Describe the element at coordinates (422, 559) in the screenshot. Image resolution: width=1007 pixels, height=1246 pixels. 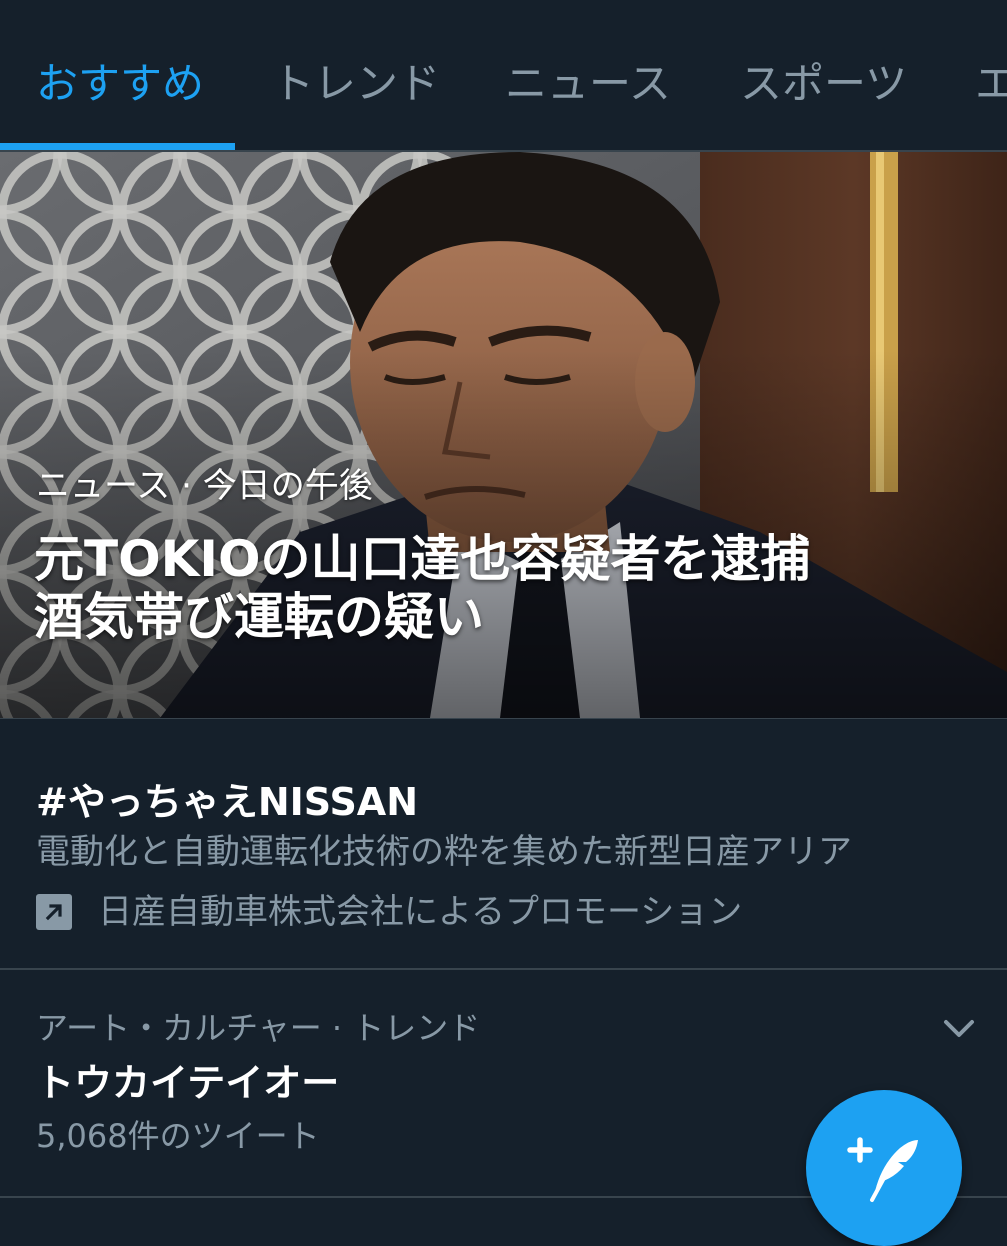
I see `hero-headline-line: 元TOKIOの山口達也容疑者を逮捕` at that location.